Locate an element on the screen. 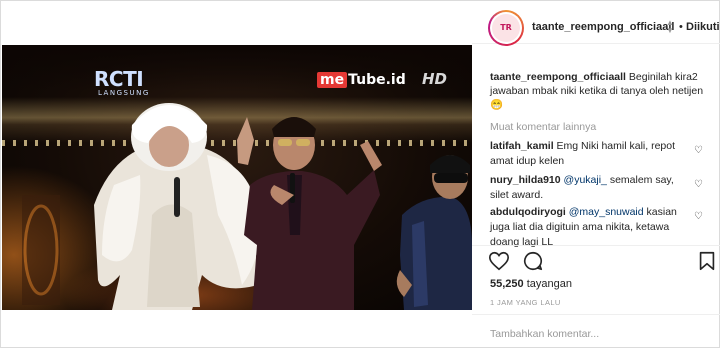  bookmark-icon is located at coordinates (707, 261).